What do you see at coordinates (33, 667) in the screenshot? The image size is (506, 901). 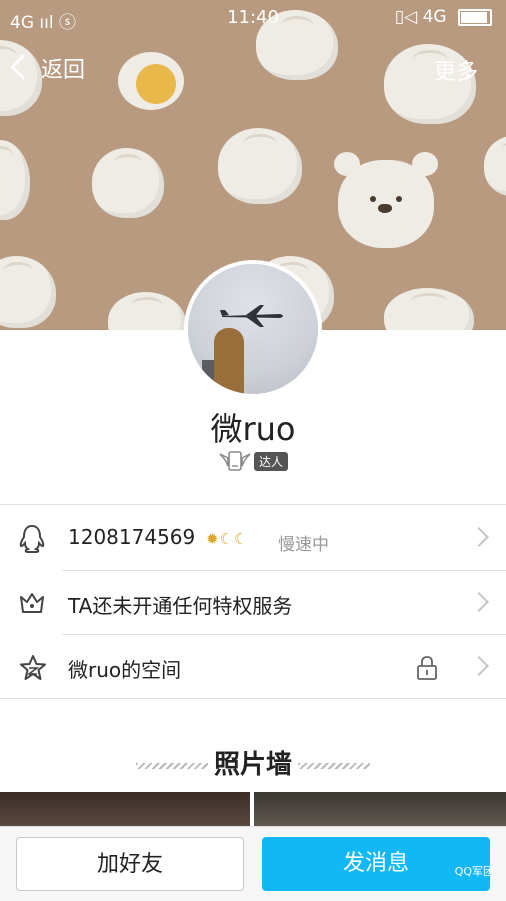 I see `star-space-icon` at bounding box center [33, 667].